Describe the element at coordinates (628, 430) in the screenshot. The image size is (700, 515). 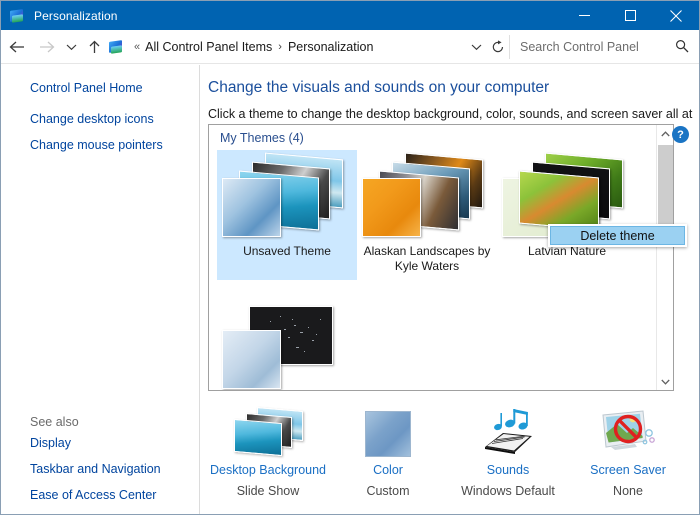
I see `screen-saver-icon` at that location.